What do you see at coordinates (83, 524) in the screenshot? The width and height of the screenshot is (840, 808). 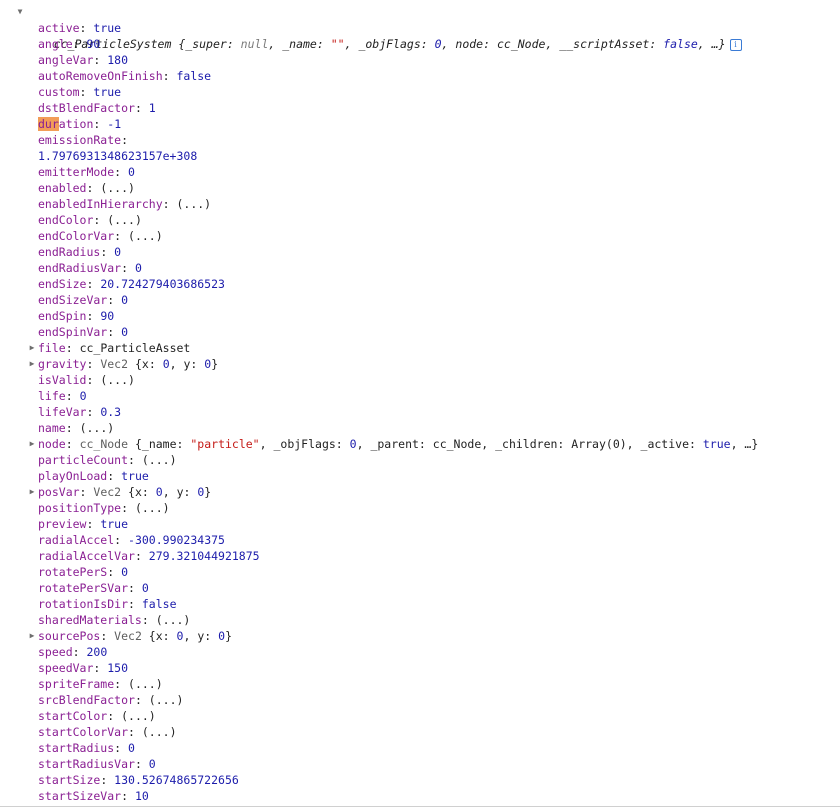 I see `property-row-preview: preview: true` at bounding box center [83, 524].